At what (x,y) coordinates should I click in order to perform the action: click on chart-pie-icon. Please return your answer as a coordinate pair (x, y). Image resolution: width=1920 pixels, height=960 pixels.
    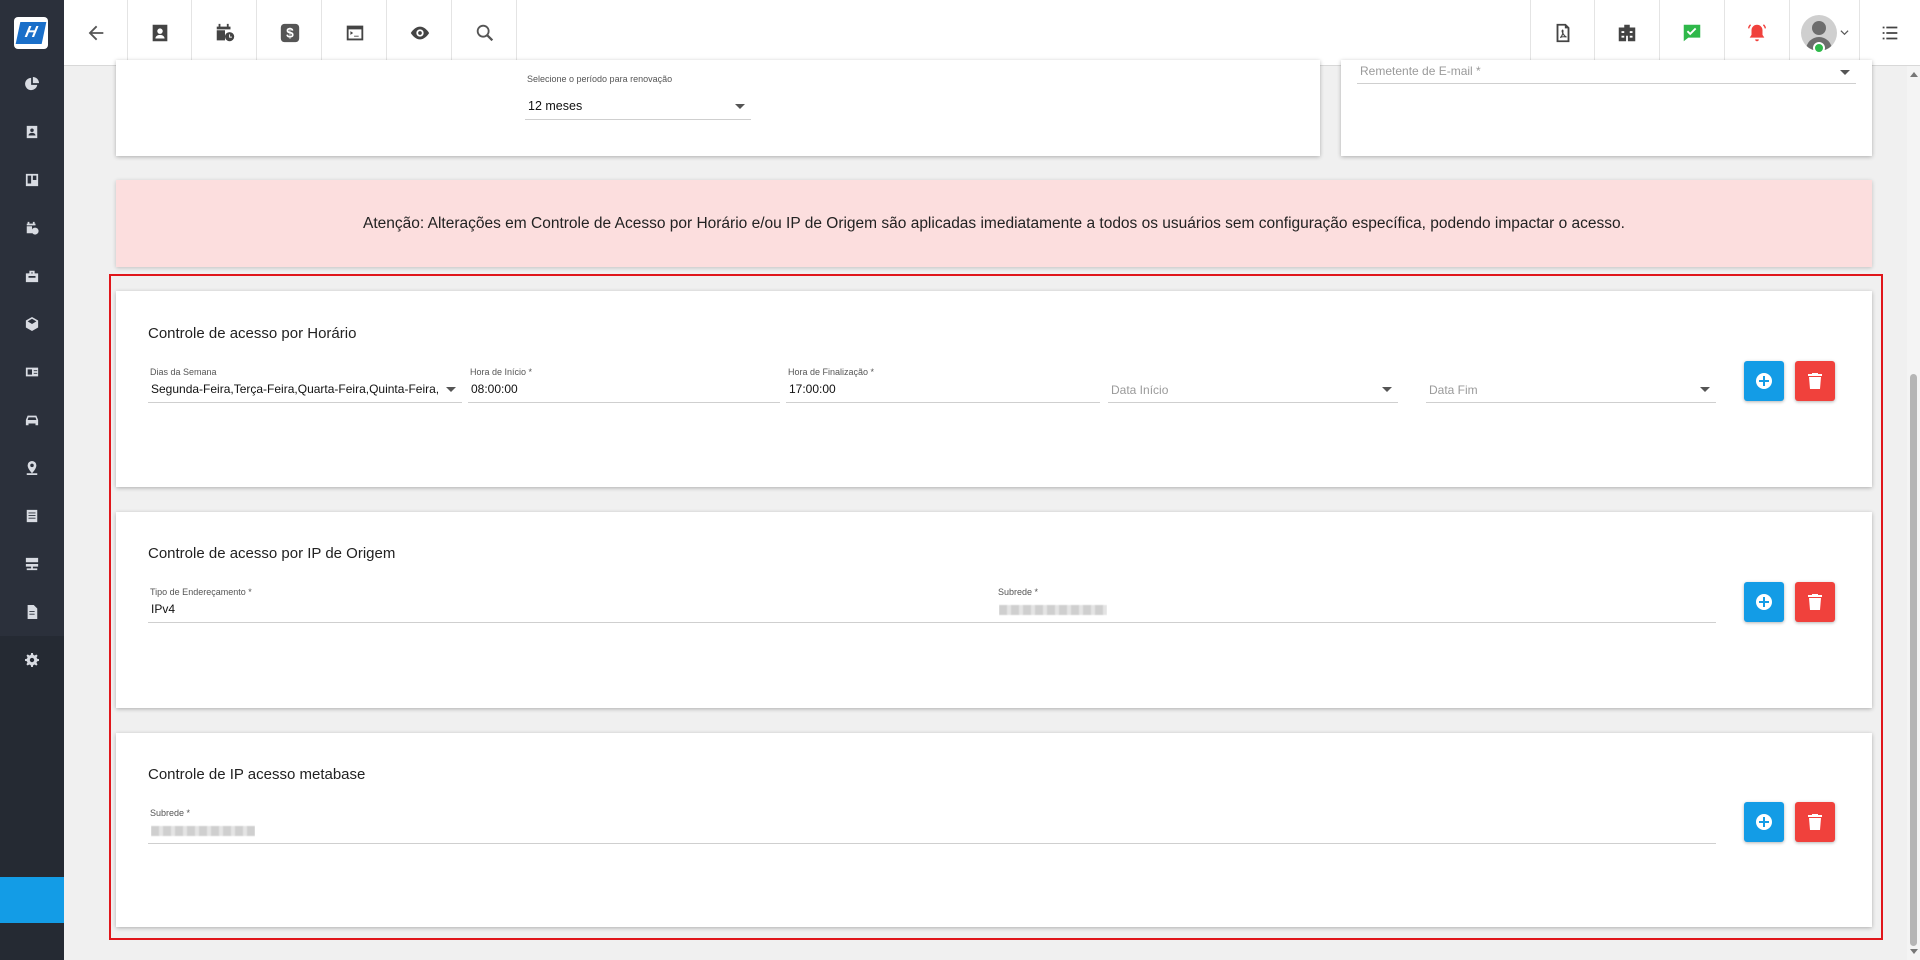
    Looking at the image, I should click on (32, 84).